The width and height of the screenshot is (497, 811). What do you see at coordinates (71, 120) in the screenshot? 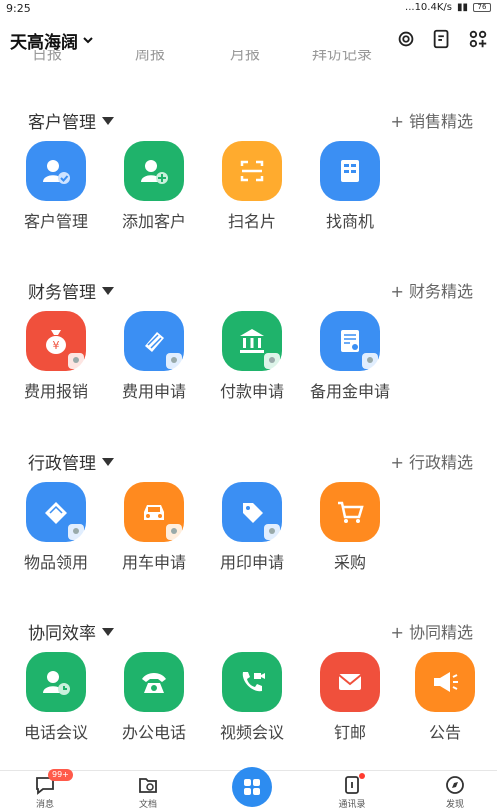
I see `section-title: 客户管理` at bounding box center [71, 120].